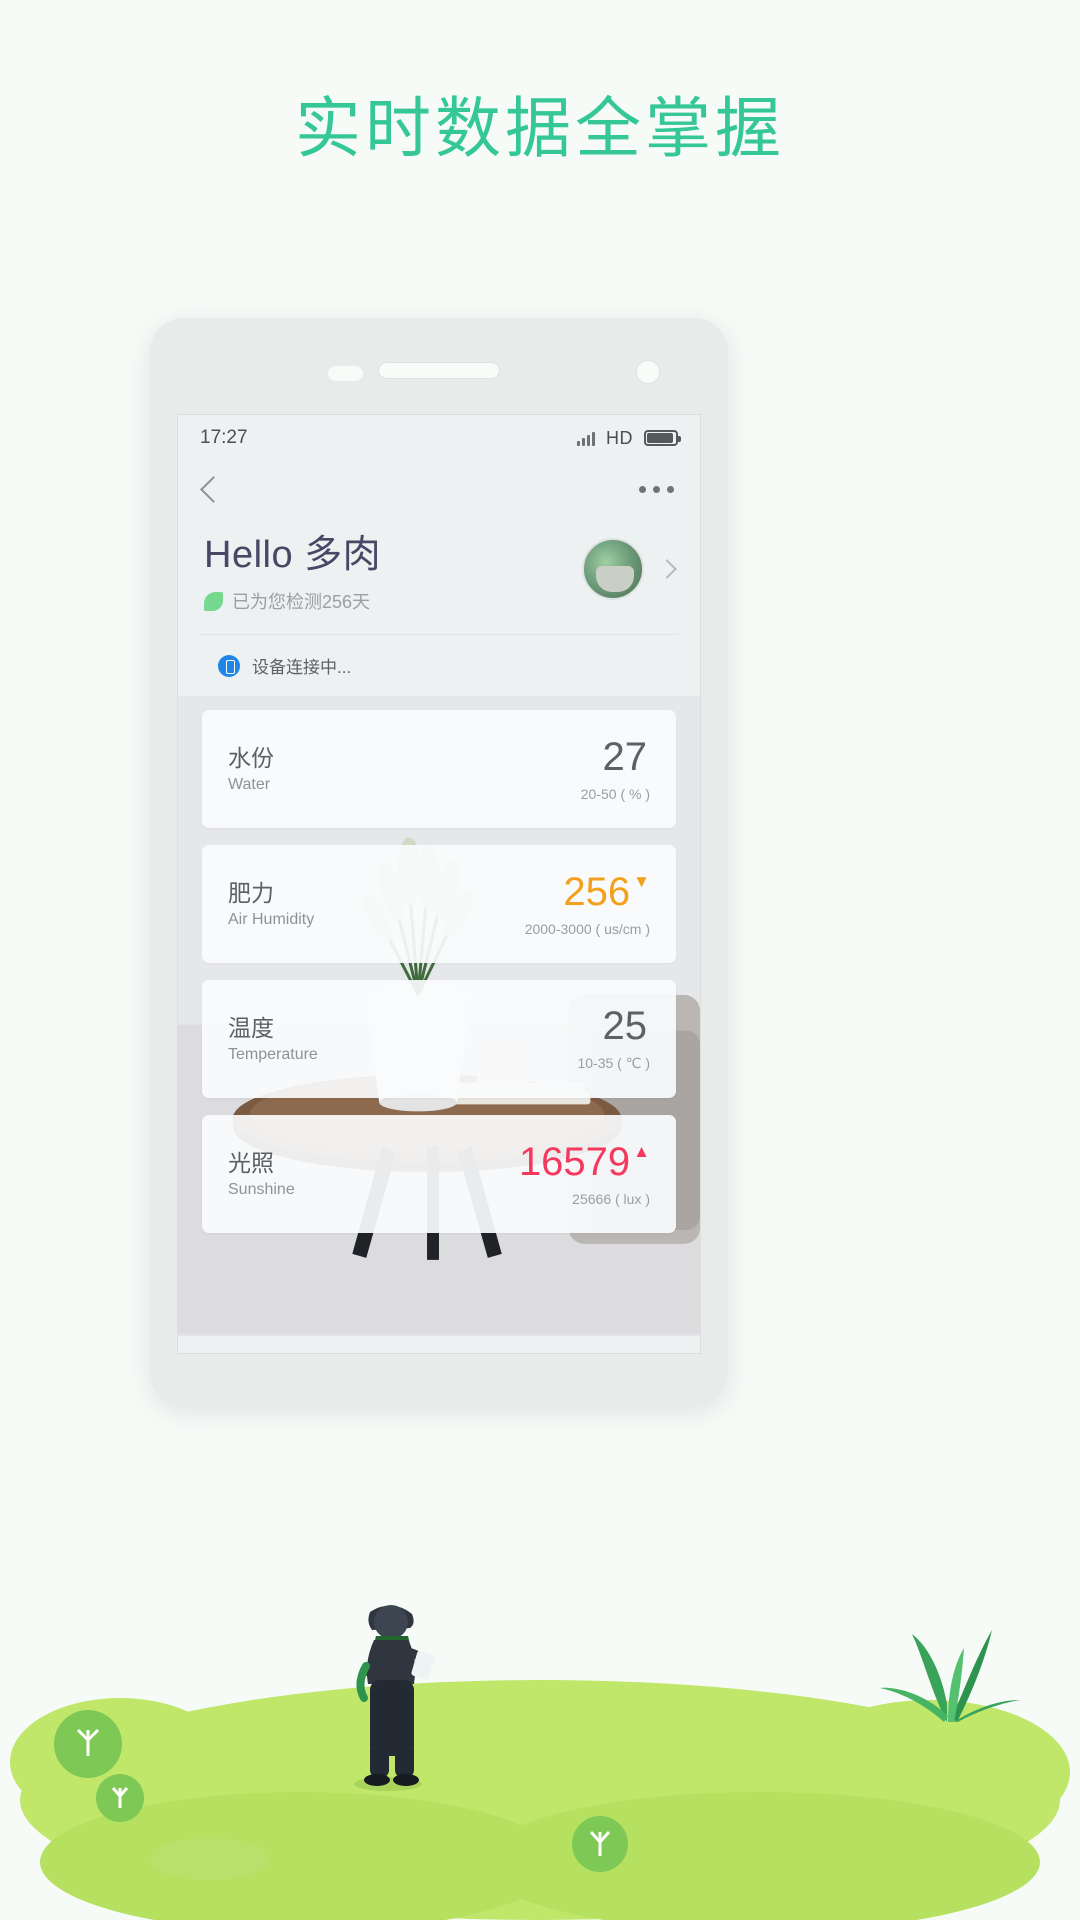  What do you see at coordinates (667, 568) in the screenshot?
I see `chevron-right-icon` at bounding box center [667, 568].